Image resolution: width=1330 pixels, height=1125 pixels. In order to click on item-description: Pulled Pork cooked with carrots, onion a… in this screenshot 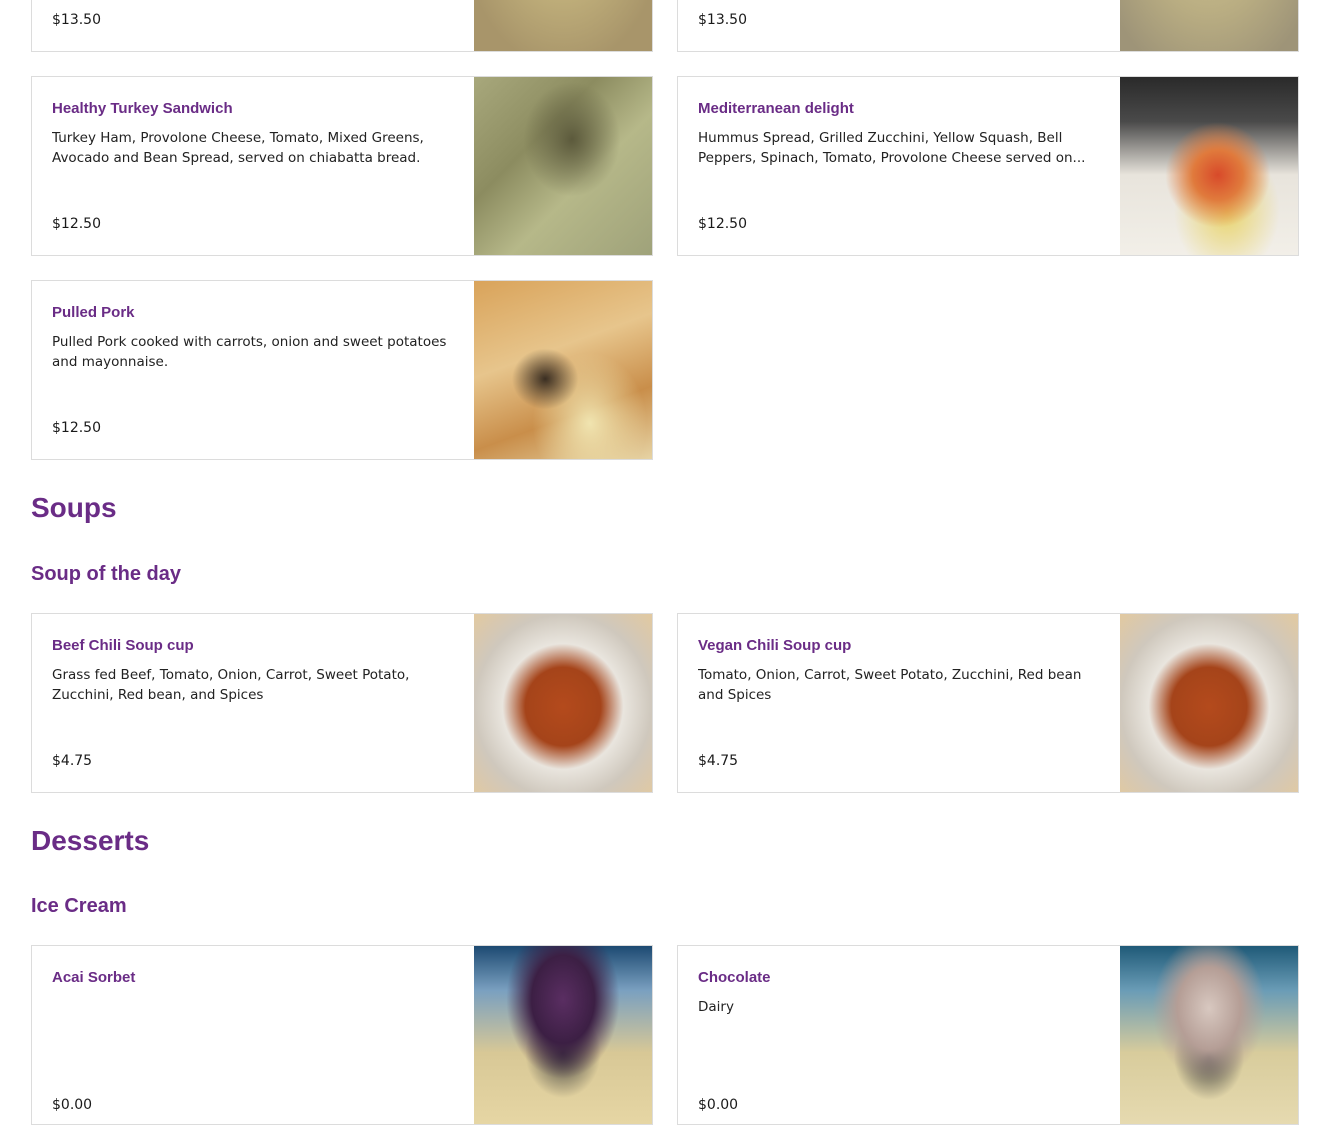, I will do `click(249, 352)`.